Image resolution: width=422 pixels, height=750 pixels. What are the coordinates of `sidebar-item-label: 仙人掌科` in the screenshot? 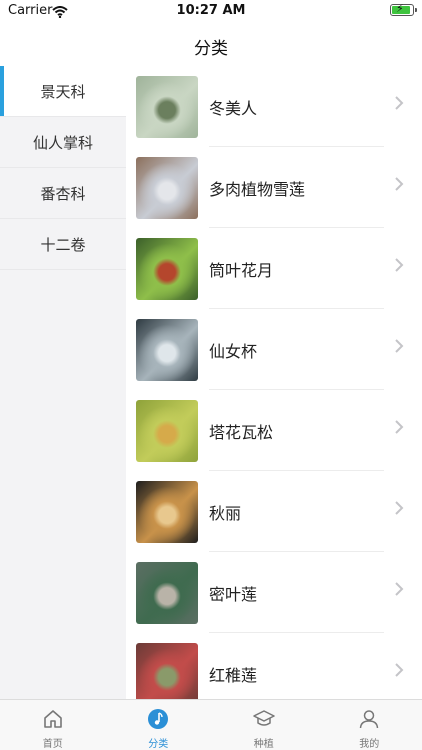 It's located at (62, 142).